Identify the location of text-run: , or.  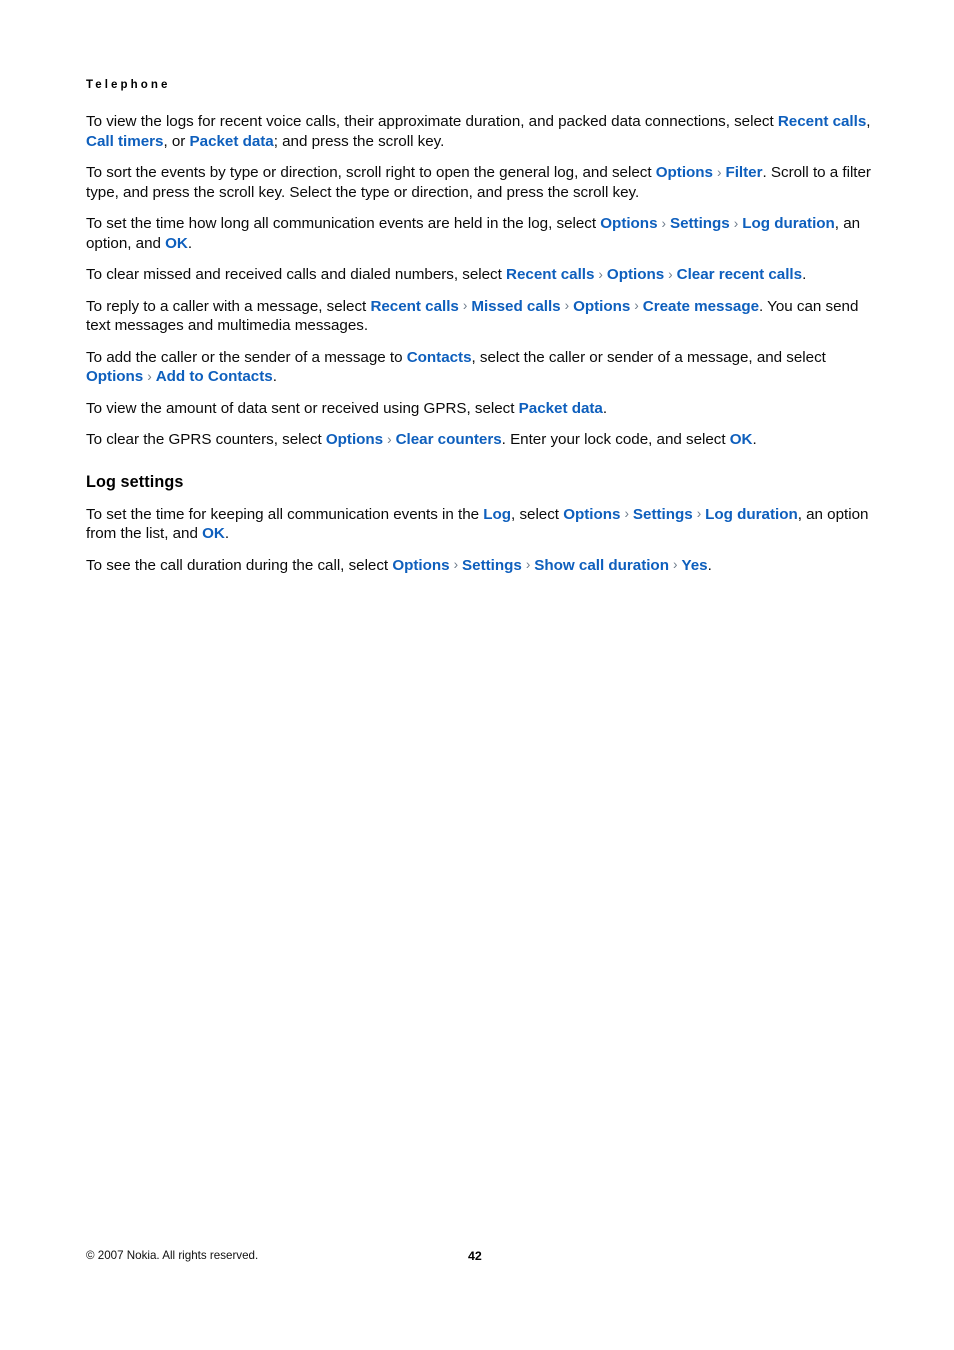
(176, 141).